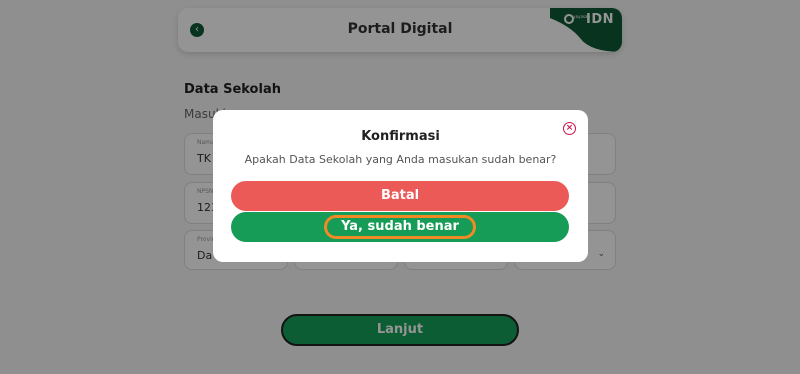 This screenshot has width=800, height=374. Describe the element at coordinates (400, 136) in the screenshot. I see `dialog-title: Konfirmasi` at that location.